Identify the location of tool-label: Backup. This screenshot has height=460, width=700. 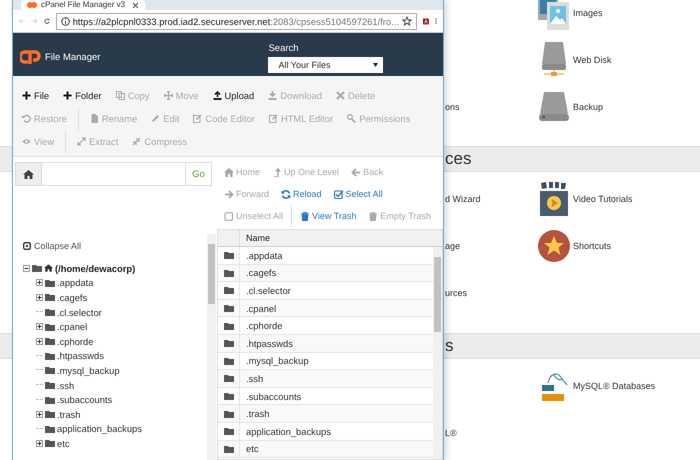
(588, 107).